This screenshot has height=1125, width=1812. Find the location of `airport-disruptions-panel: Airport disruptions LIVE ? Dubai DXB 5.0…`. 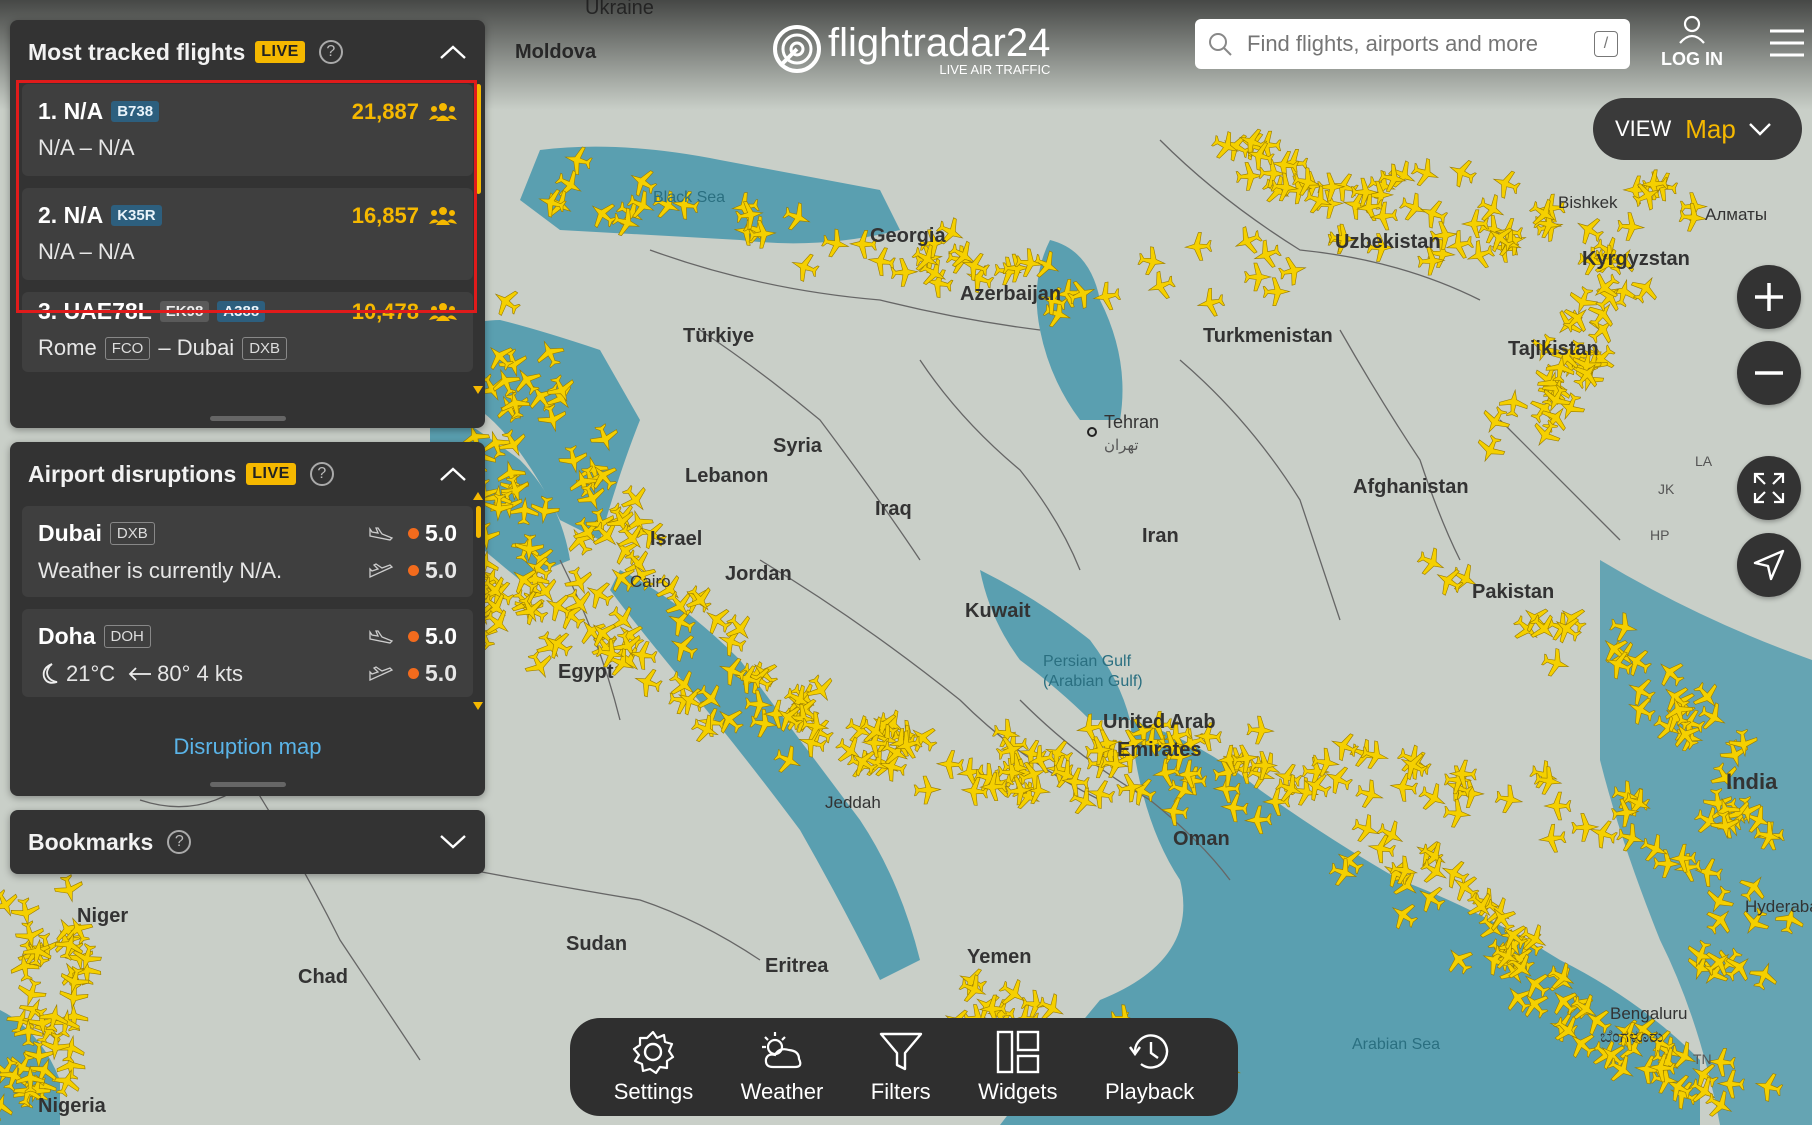

airport-disruptions-panel: Airport disruptions LIVE ? Dubai DXB 5.0… is located at coordinates (247, 619).